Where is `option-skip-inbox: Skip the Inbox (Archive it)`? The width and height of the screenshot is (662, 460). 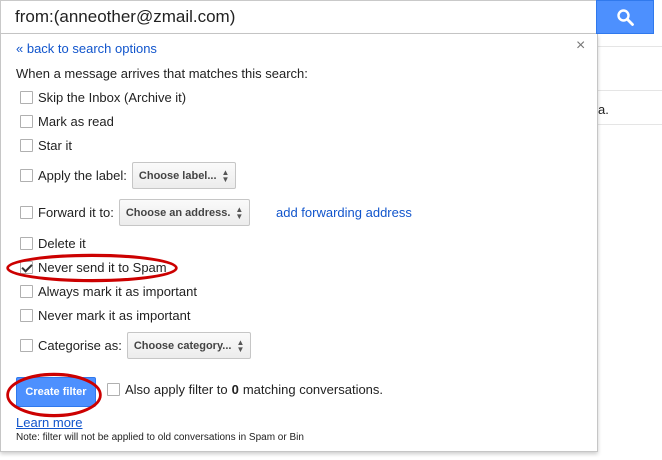
option-skip-inbox: Skip the Inbox (Archive it) is located at coordinates (103, 97).